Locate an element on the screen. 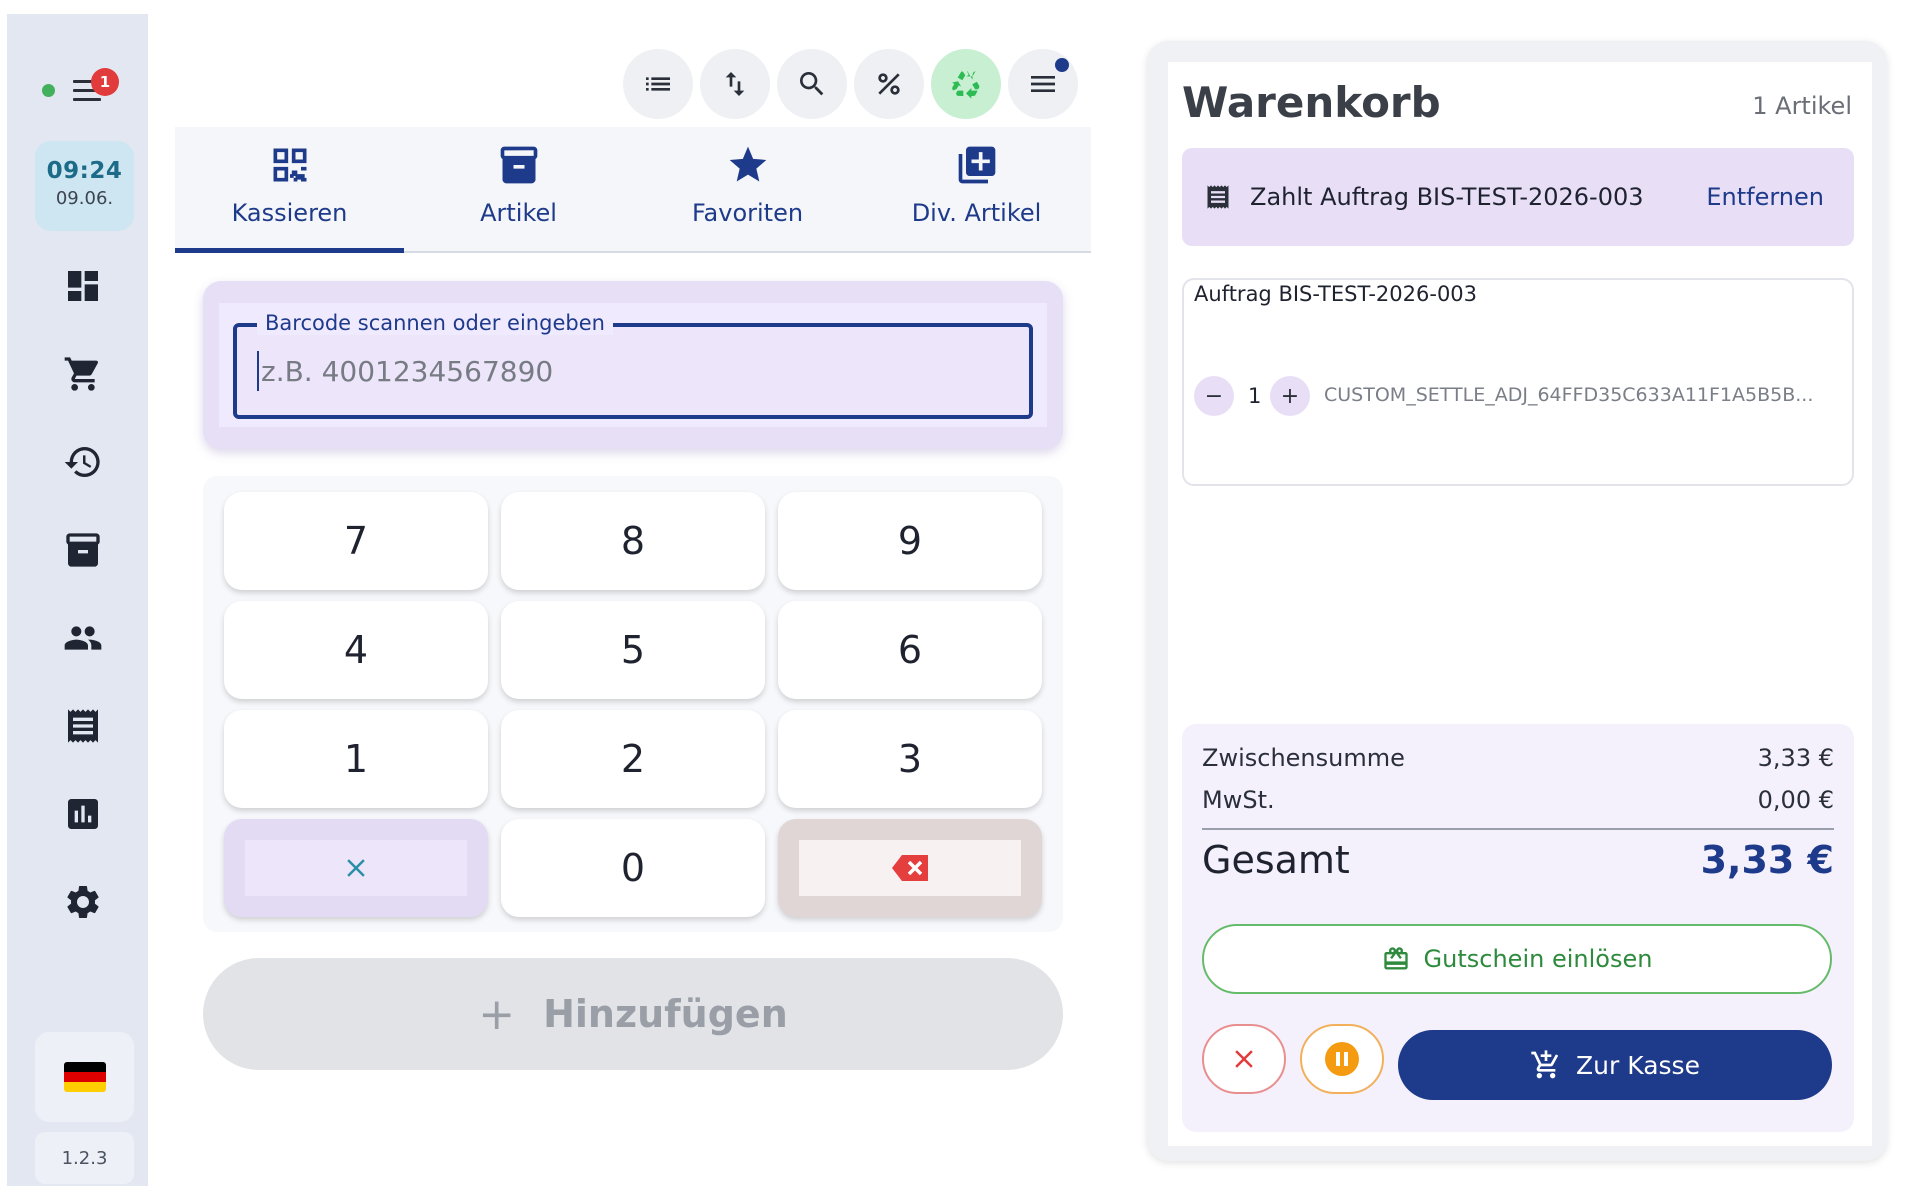 This screenshot has height=1200, width=1920. sort-icon is located at coordinates (735, 84).